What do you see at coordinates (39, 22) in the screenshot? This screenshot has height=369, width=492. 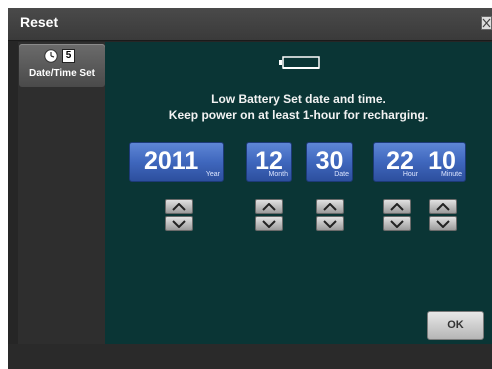 I see `window-title: Reset` at bounding box center [39, 22].